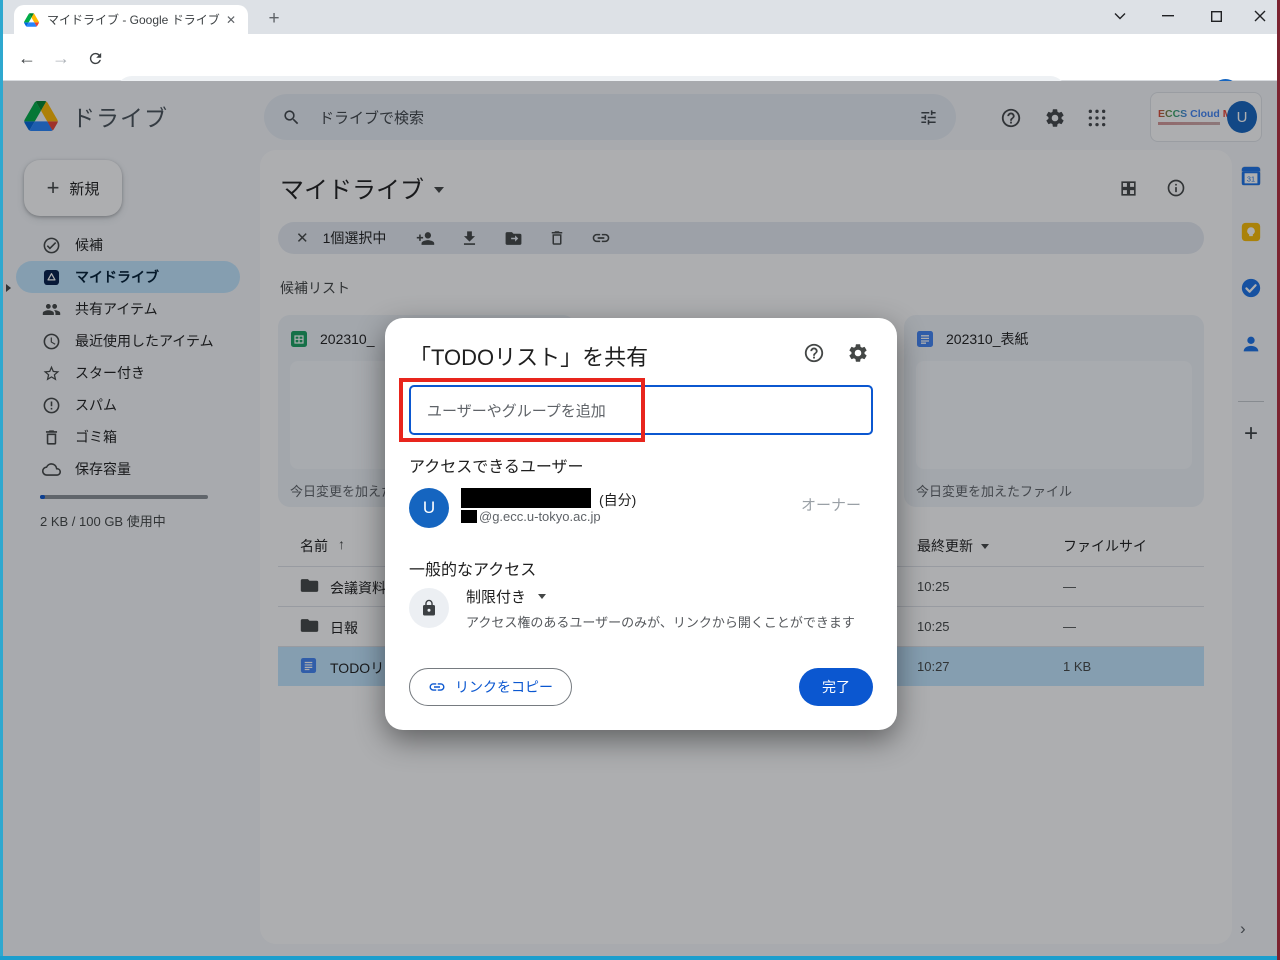 The width and height of the screenshot is (1280, 960). What do you see at coordinates (618, 500) in the screenshot?
I see `owner-self-label: (自分)` at bounding box center [618, 500].